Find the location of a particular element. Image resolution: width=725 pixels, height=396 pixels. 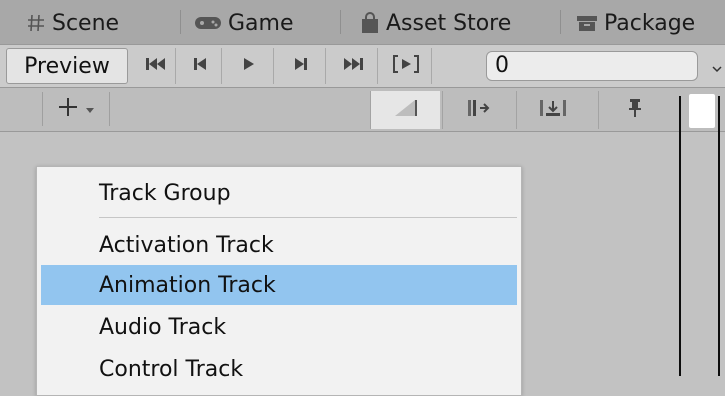

tab-asset-store-label: Asset Store is located at coordinates (449, 23).